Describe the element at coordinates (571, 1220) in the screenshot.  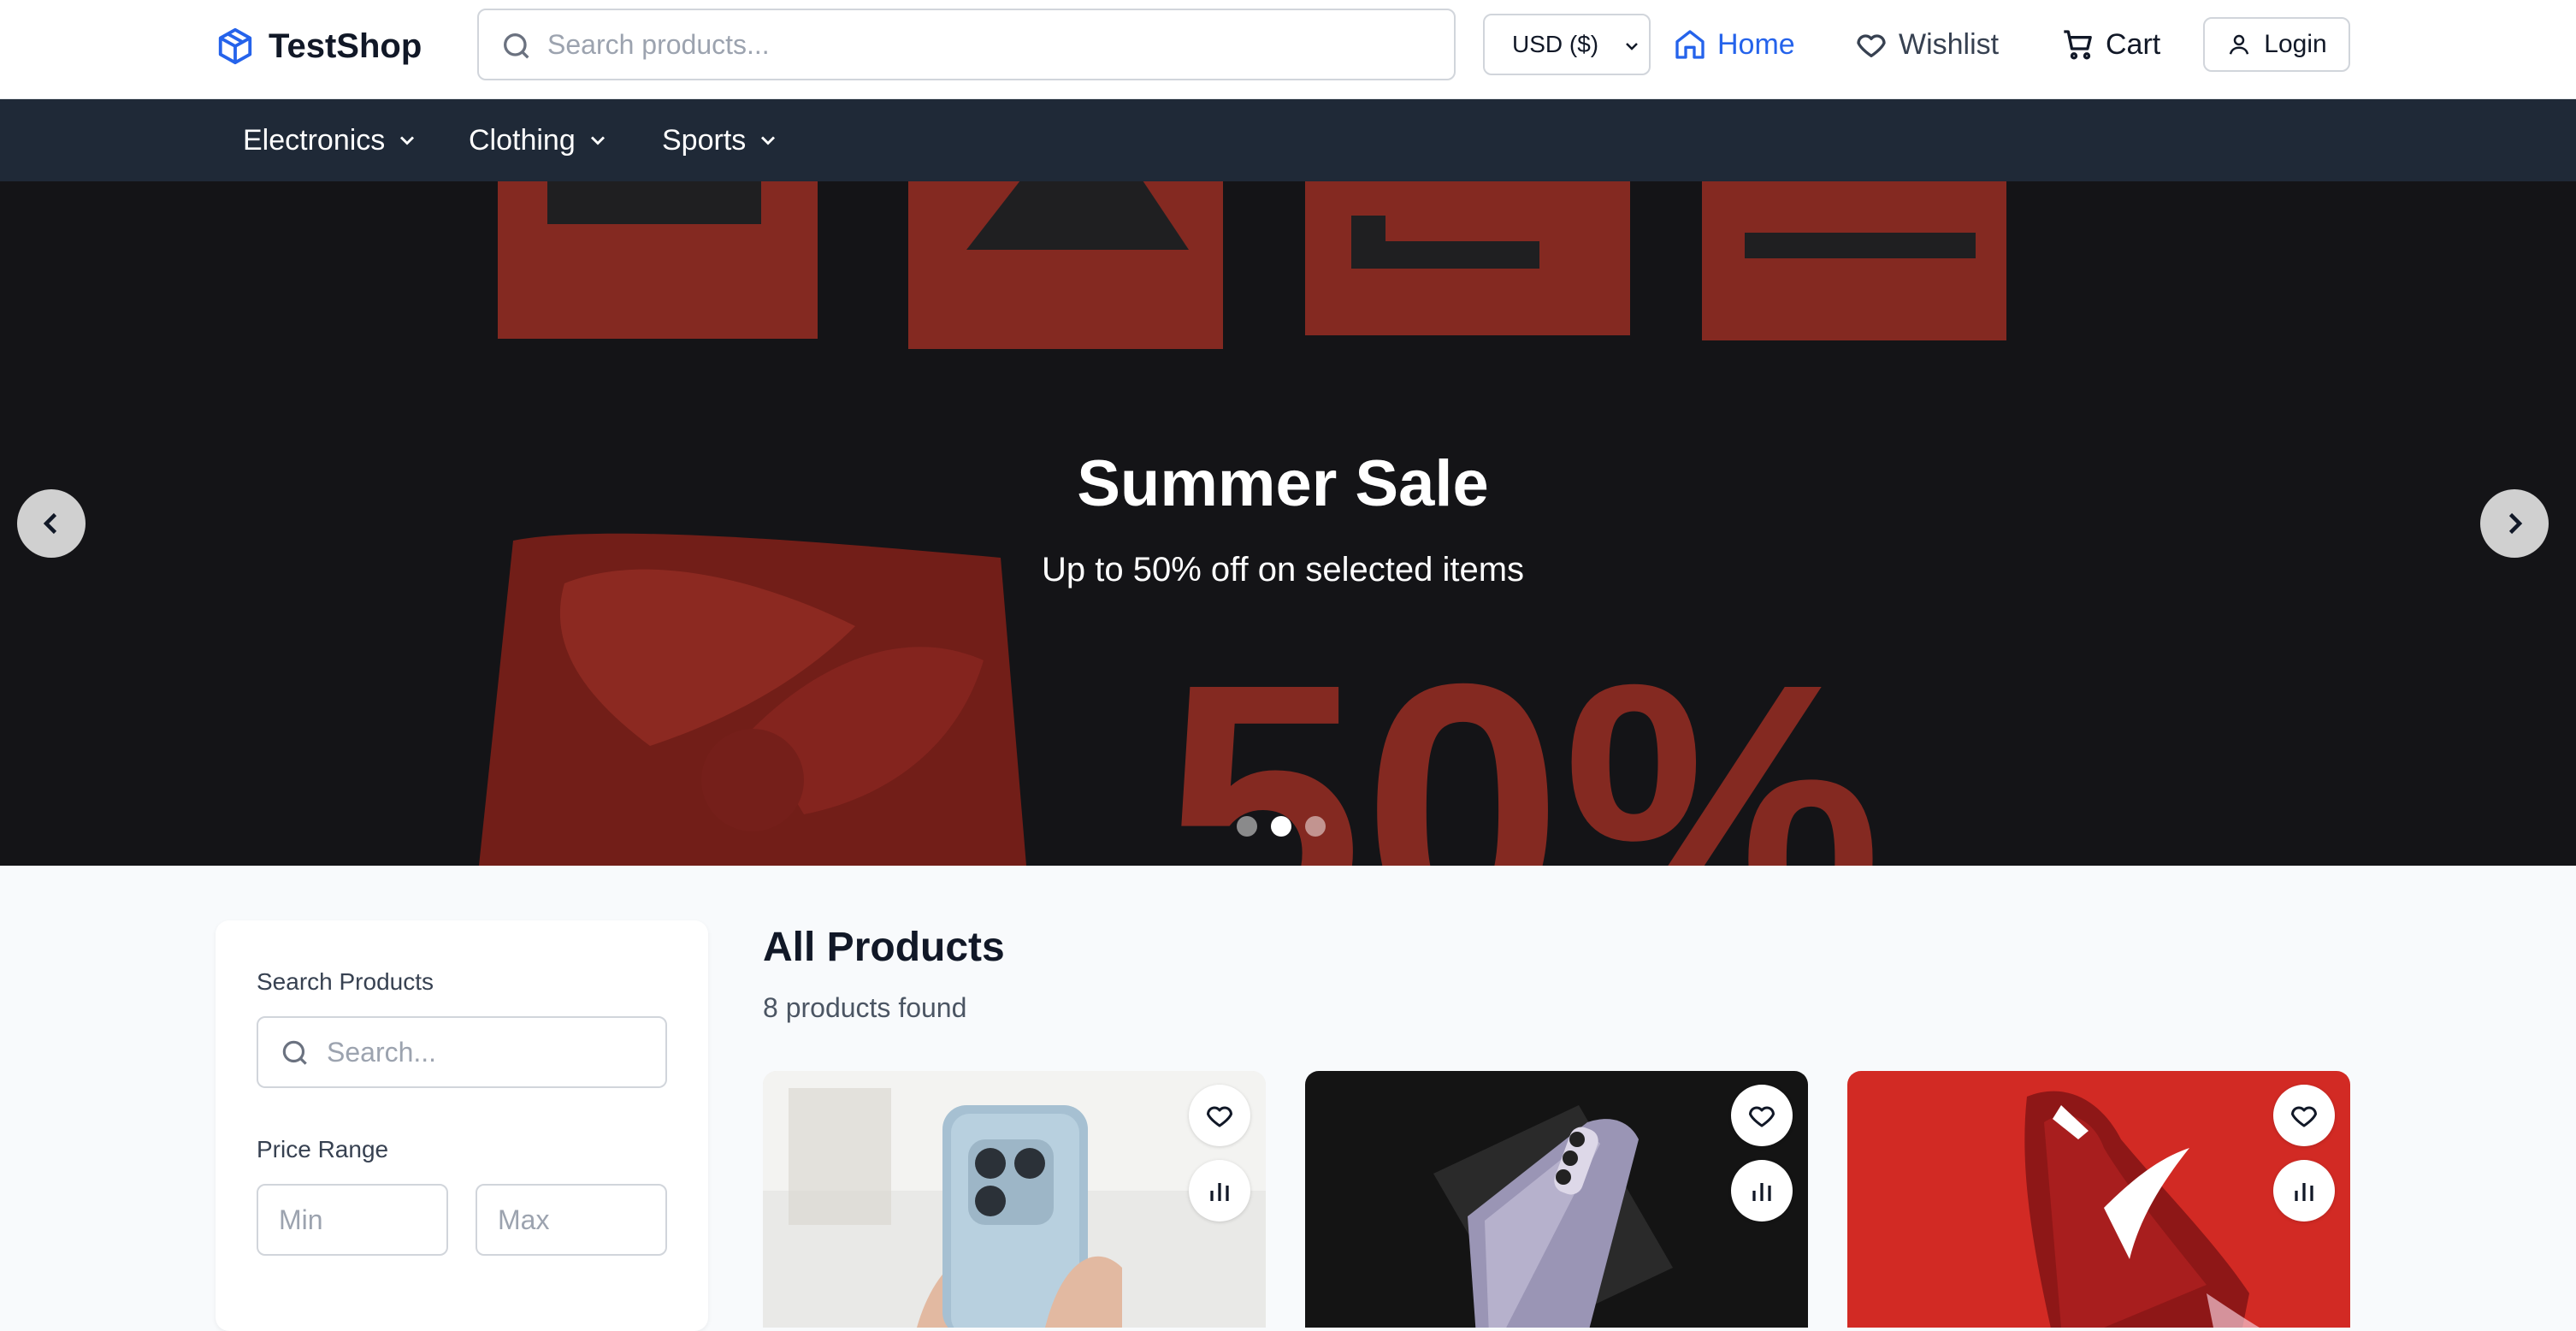
I see `price-max-input` at that location.